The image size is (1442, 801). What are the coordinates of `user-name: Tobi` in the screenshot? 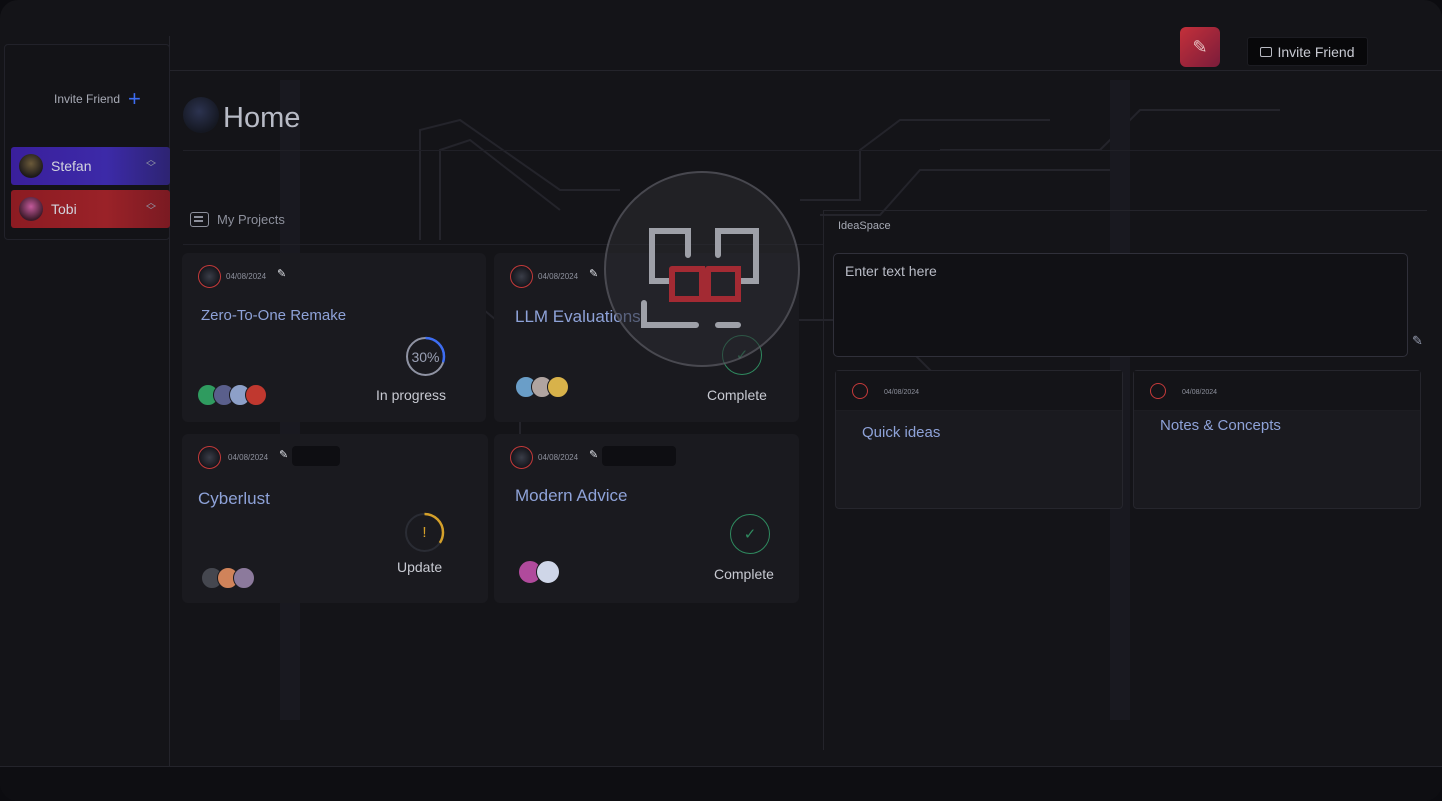 It's located at (64, 209).